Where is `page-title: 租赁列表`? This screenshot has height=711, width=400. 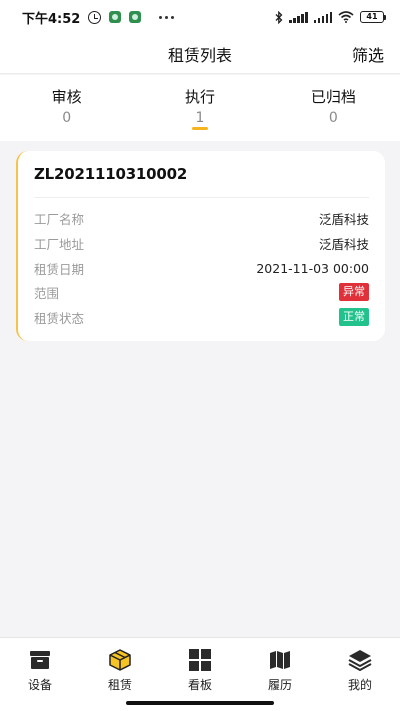 page-title: 租赁列表 is located at coordinates (199, 55).